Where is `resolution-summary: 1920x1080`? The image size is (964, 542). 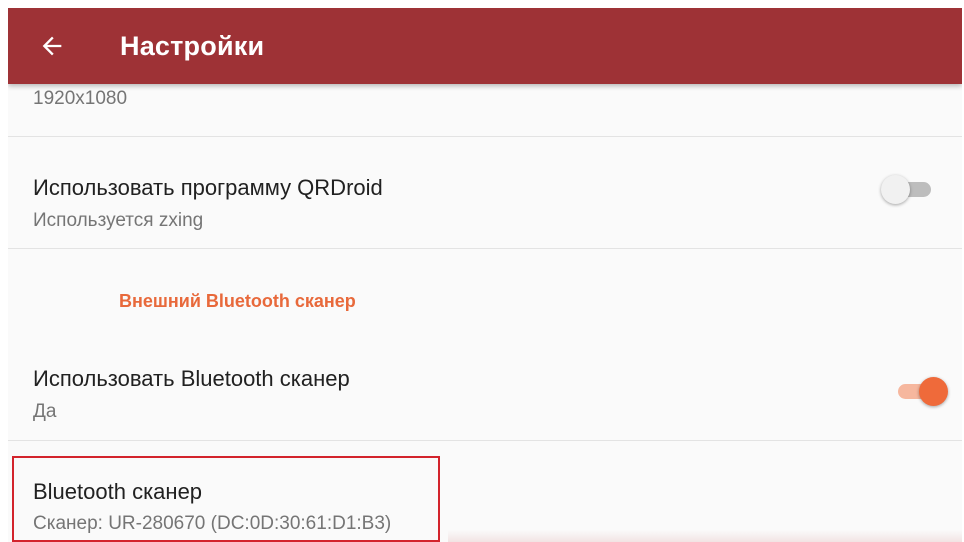 resolution-summary: 1920x1080 is located at coordinates (80, 98).